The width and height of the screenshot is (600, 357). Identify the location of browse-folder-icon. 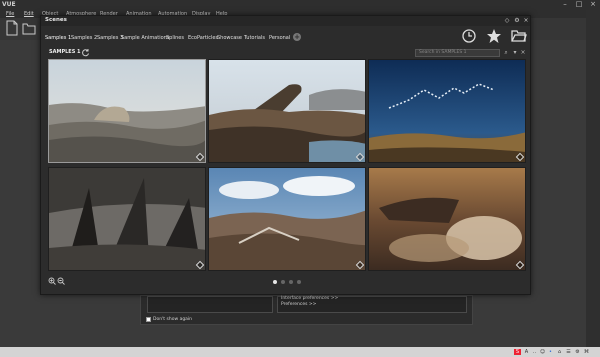
(519, 36).